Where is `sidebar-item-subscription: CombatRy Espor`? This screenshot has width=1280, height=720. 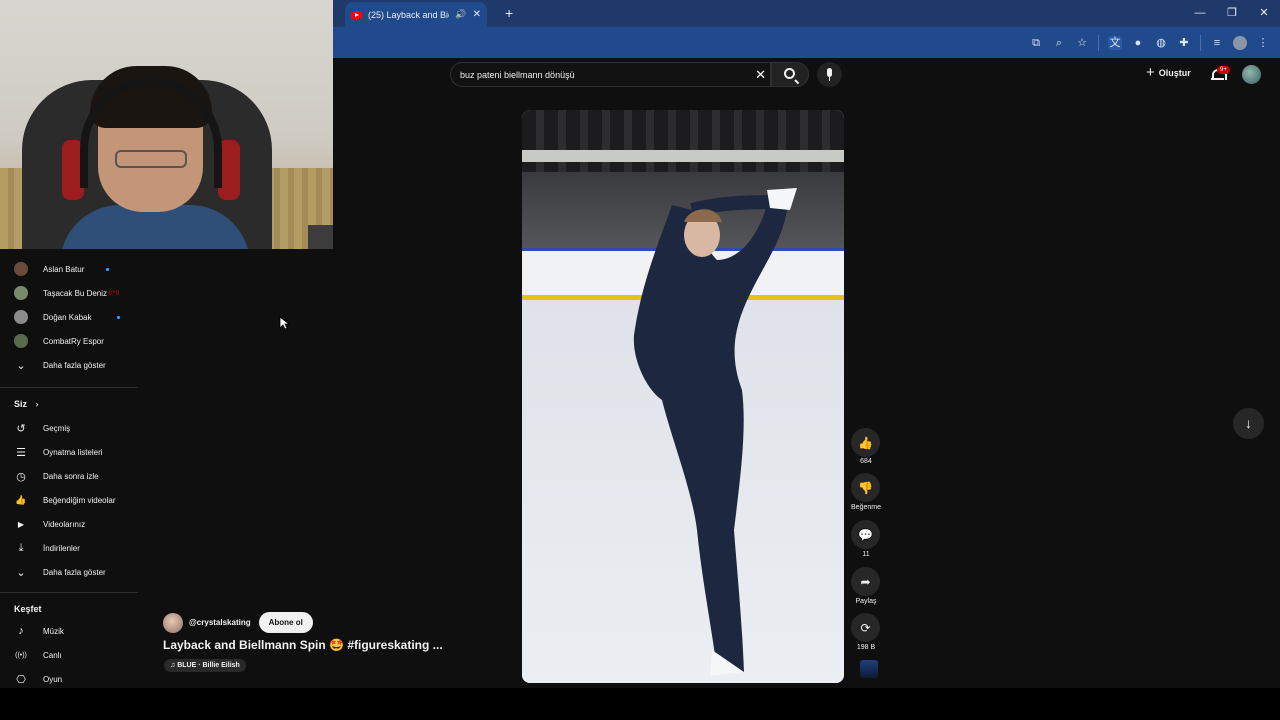
sidebar-item-subscription: CombatRy Espor is located at coordinates (59, 341).